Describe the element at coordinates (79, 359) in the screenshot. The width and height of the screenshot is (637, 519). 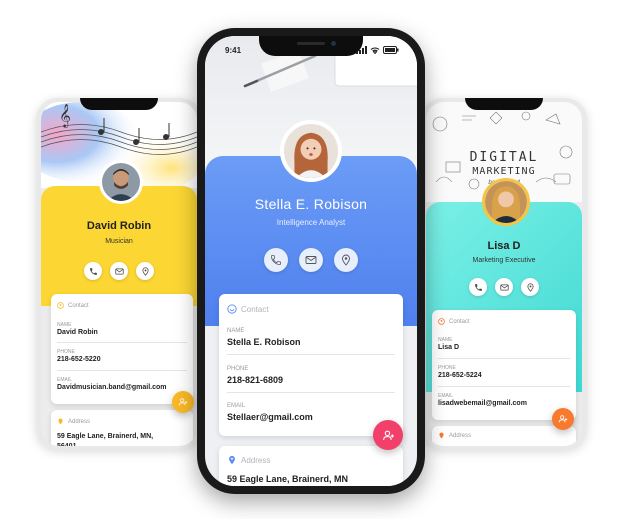
I see `phone-value: 218-652-5220` at that location.